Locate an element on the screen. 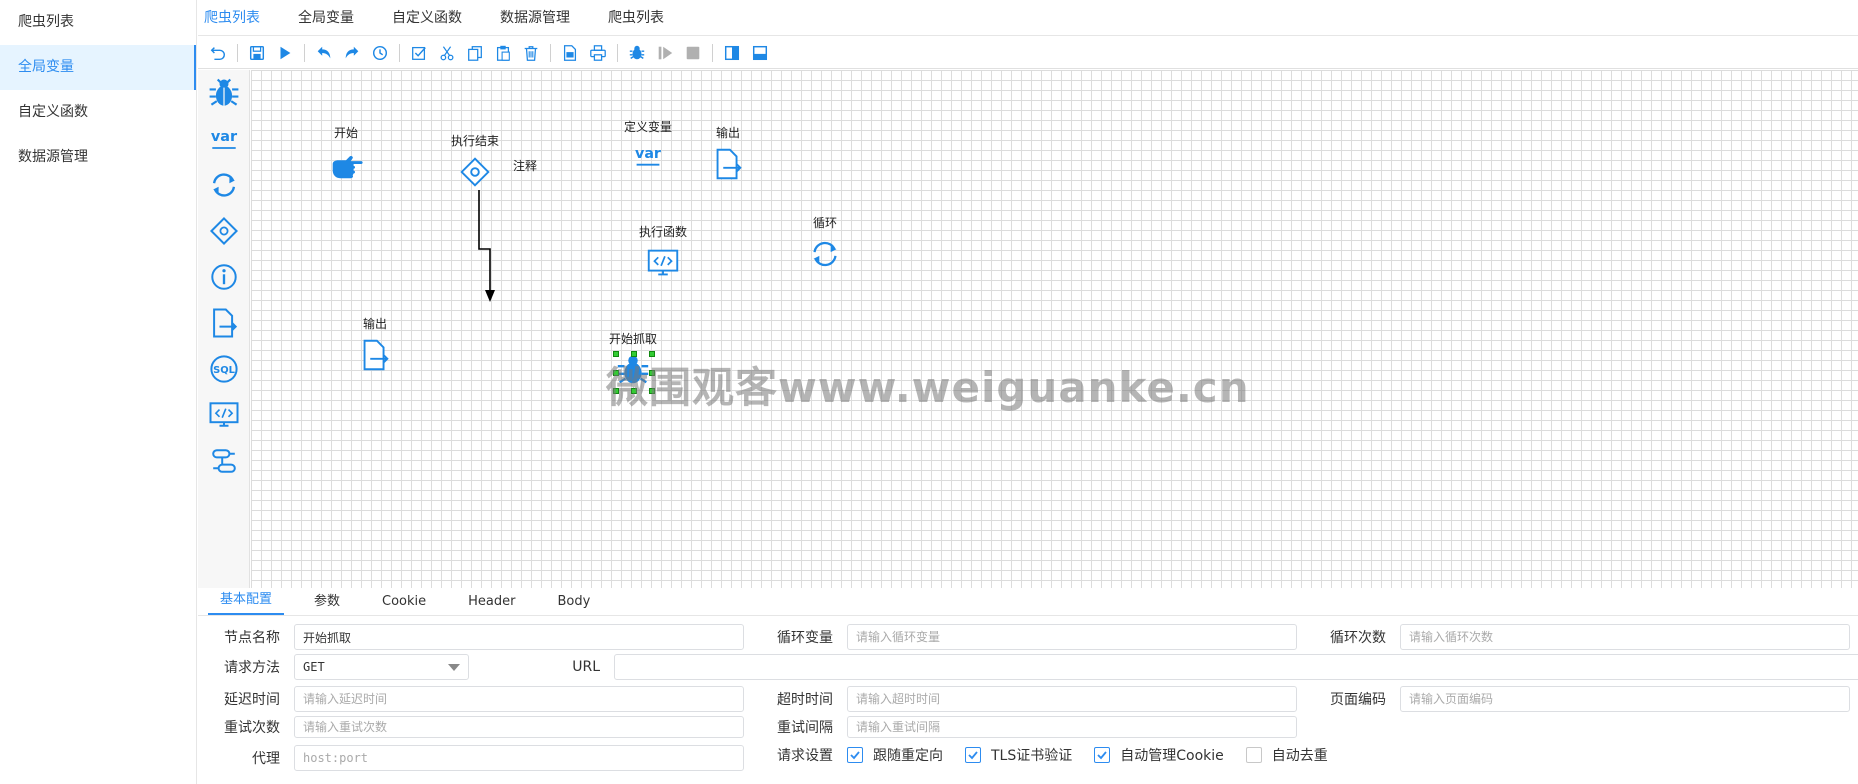 The image size is (1858, 784). print-button is located at coordinates (598, 53).